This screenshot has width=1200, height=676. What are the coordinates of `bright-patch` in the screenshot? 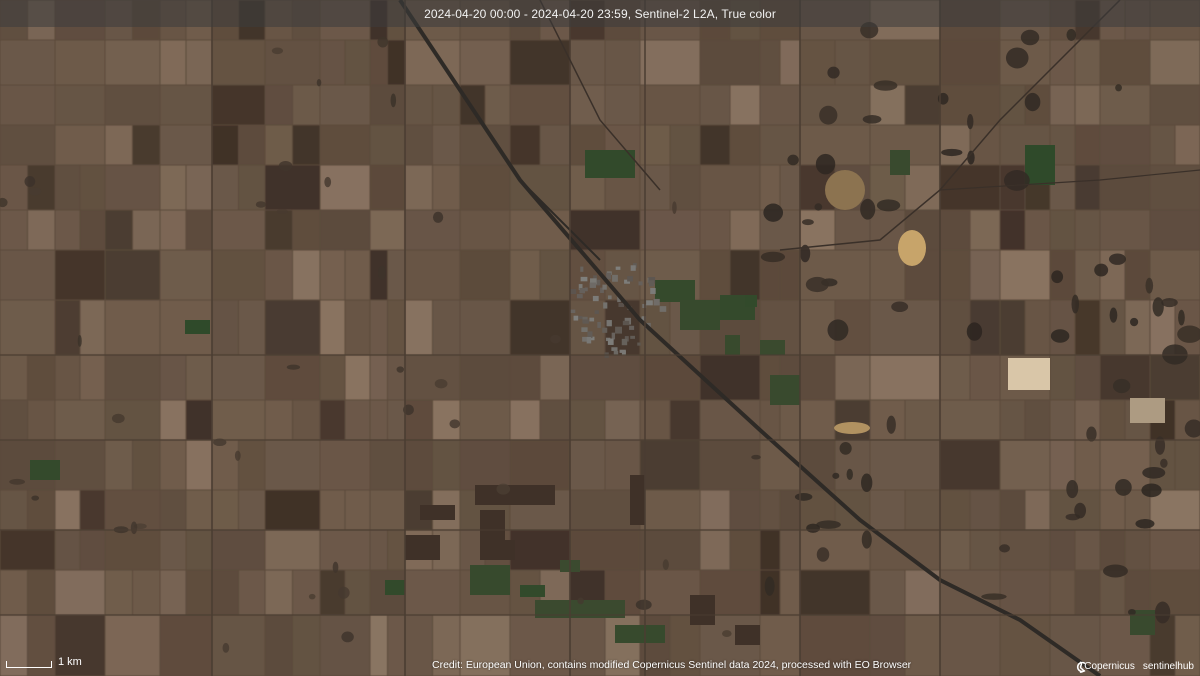 It's located at (1147, 410).